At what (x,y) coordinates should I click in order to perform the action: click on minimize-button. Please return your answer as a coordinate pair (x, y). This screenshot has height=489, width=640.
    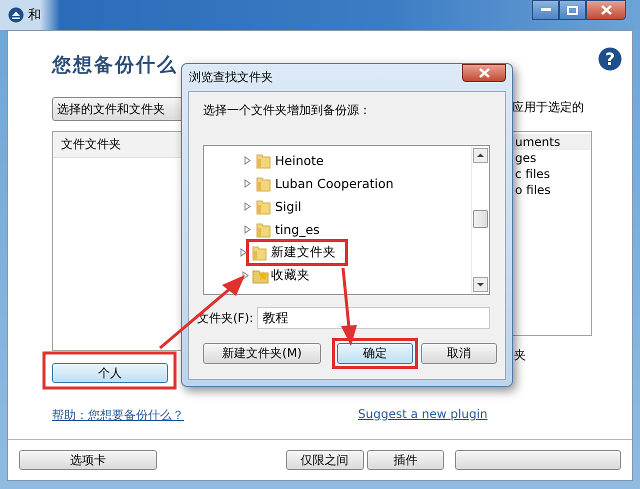
    Looking at the image, I should click on (545, 10).